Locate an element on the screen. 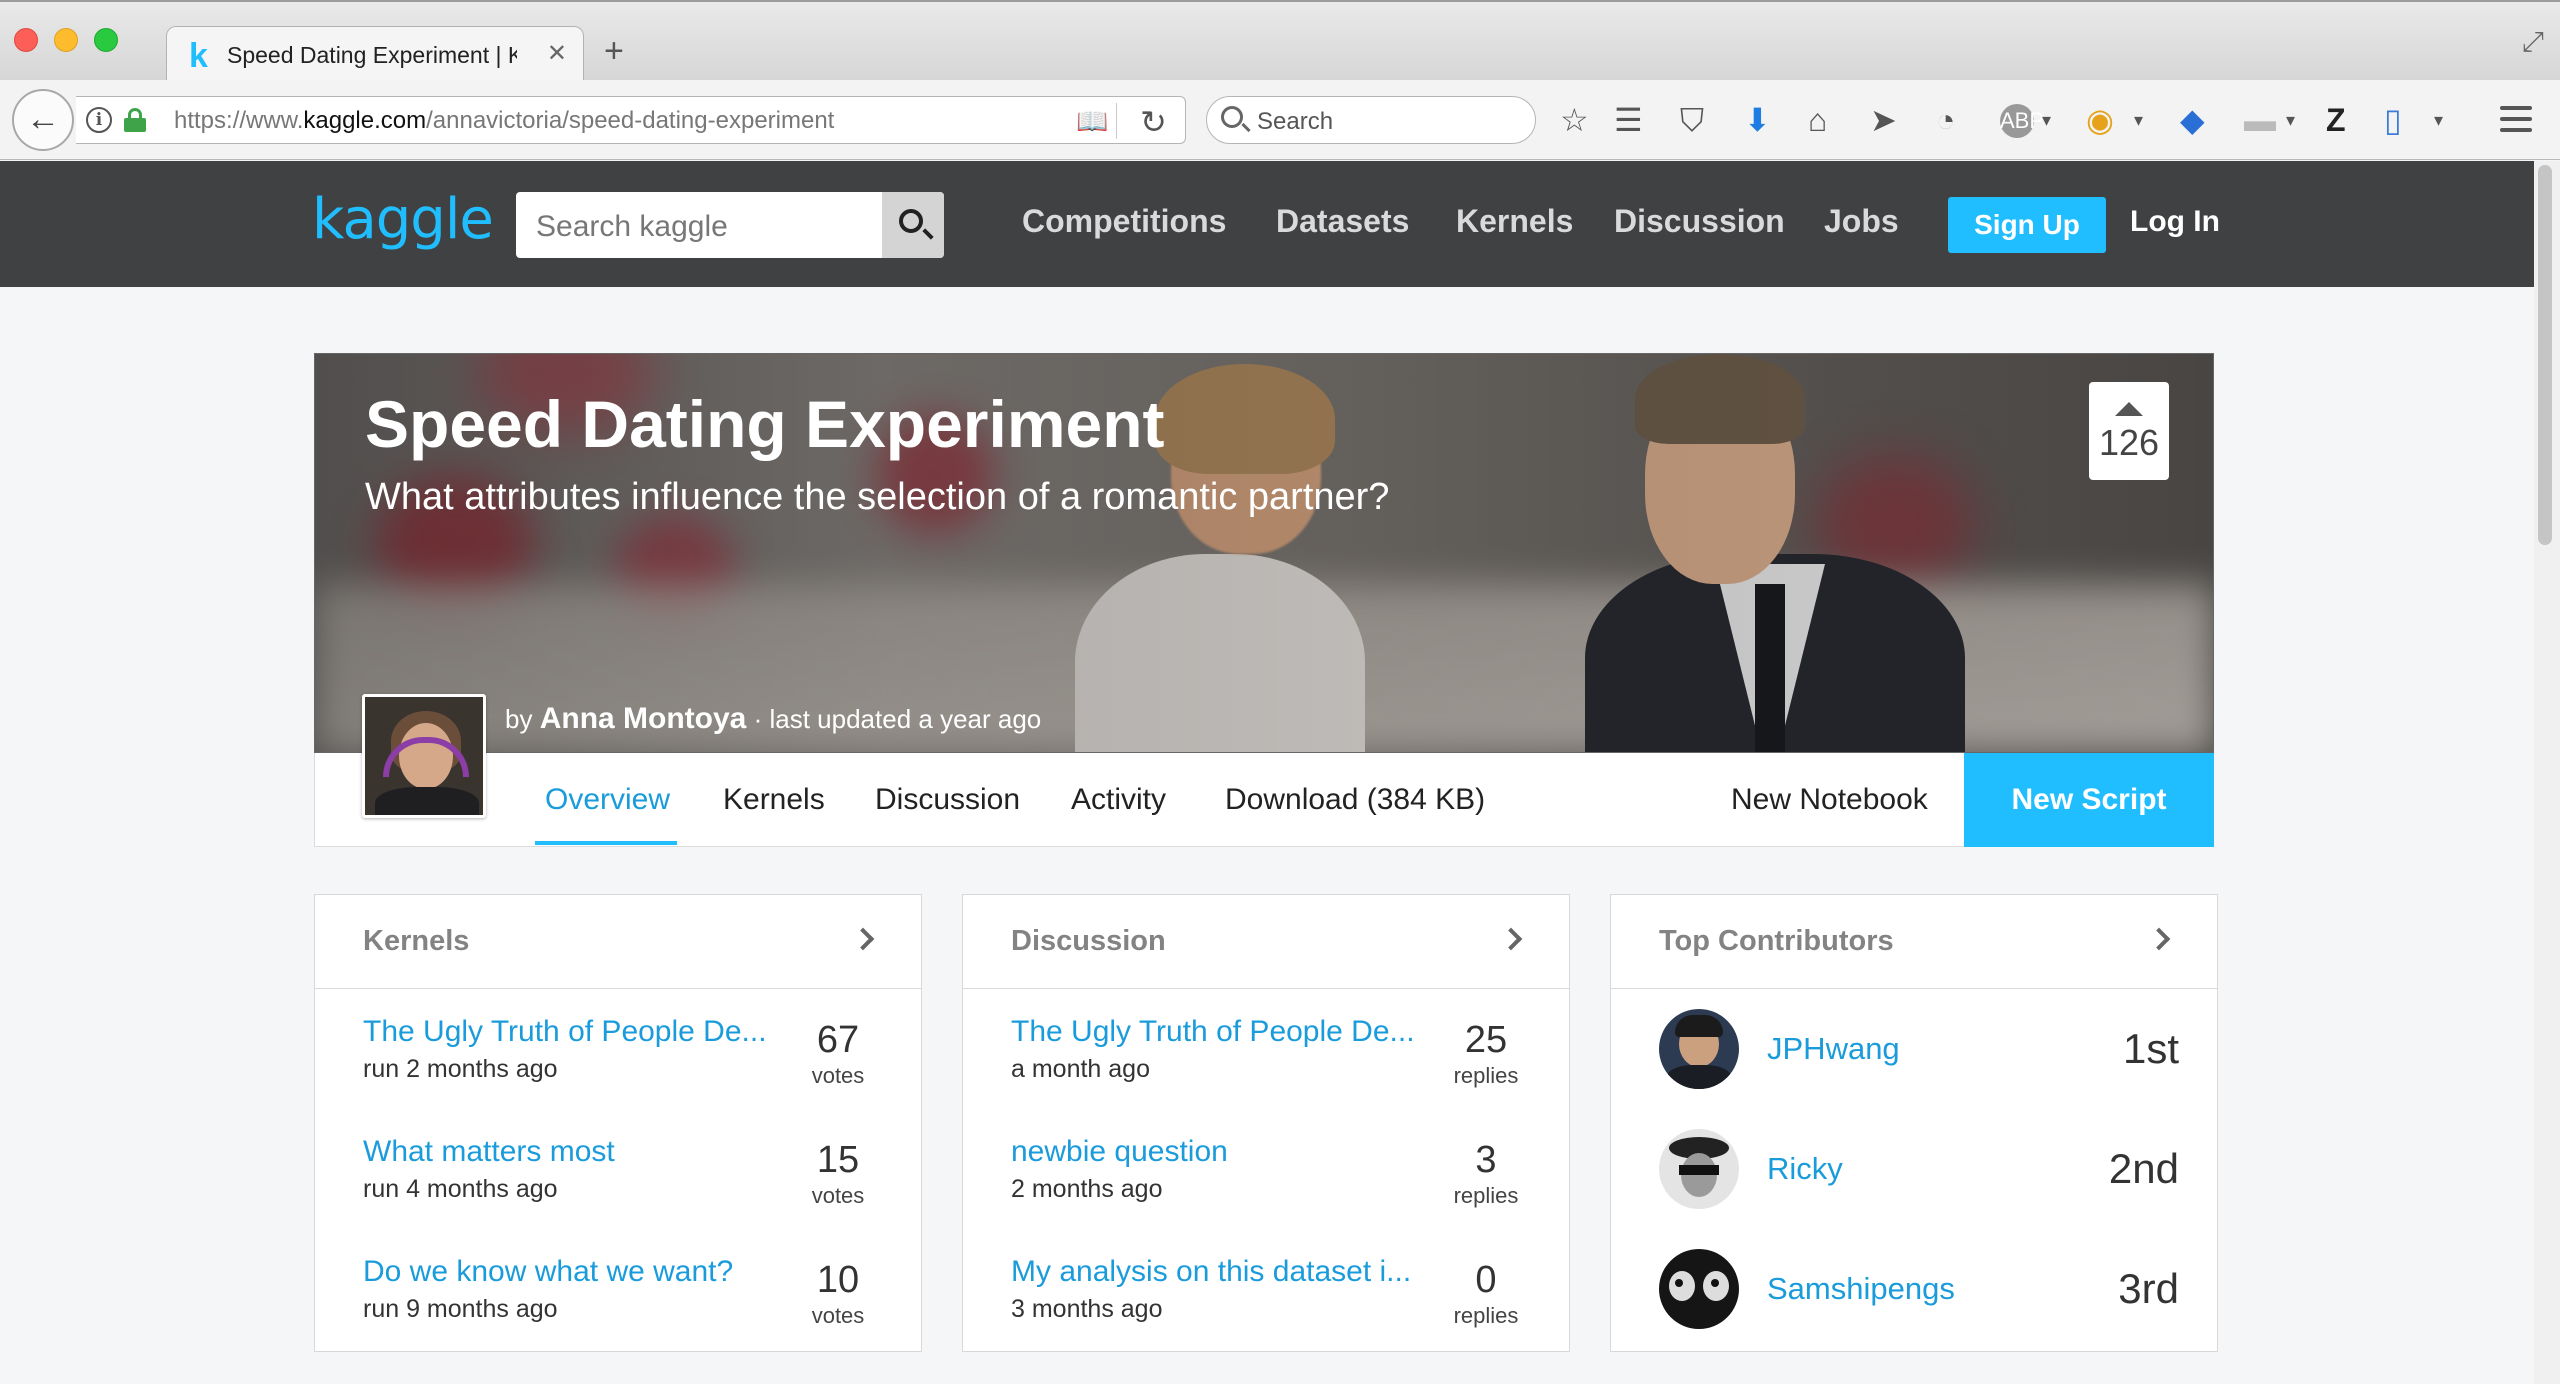 The height and width of the screenshot is (1384, 2560). menu-icon is located at coordinates (2516, 119).